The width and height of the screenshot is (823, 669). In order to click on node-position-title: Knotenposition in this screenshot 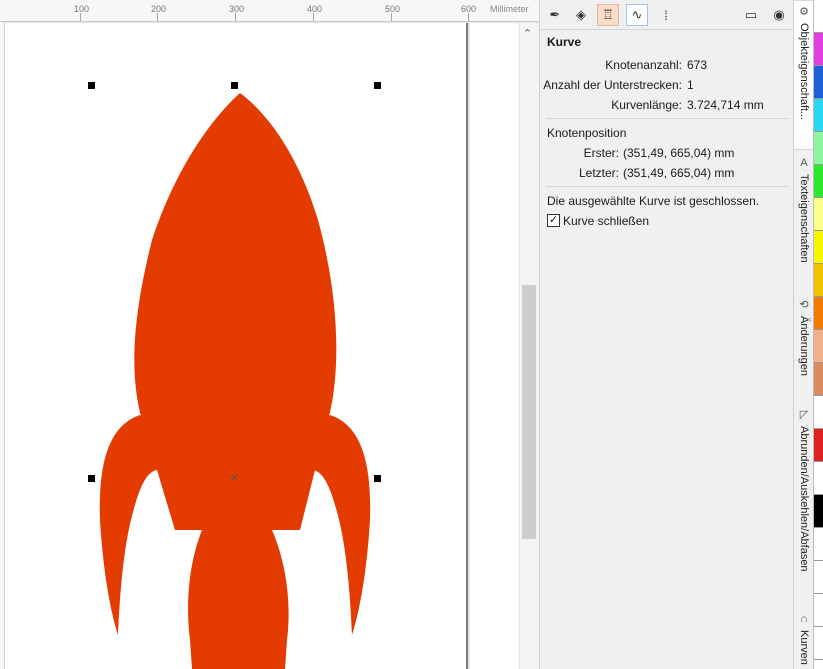, I will do `click(587, 133)`.